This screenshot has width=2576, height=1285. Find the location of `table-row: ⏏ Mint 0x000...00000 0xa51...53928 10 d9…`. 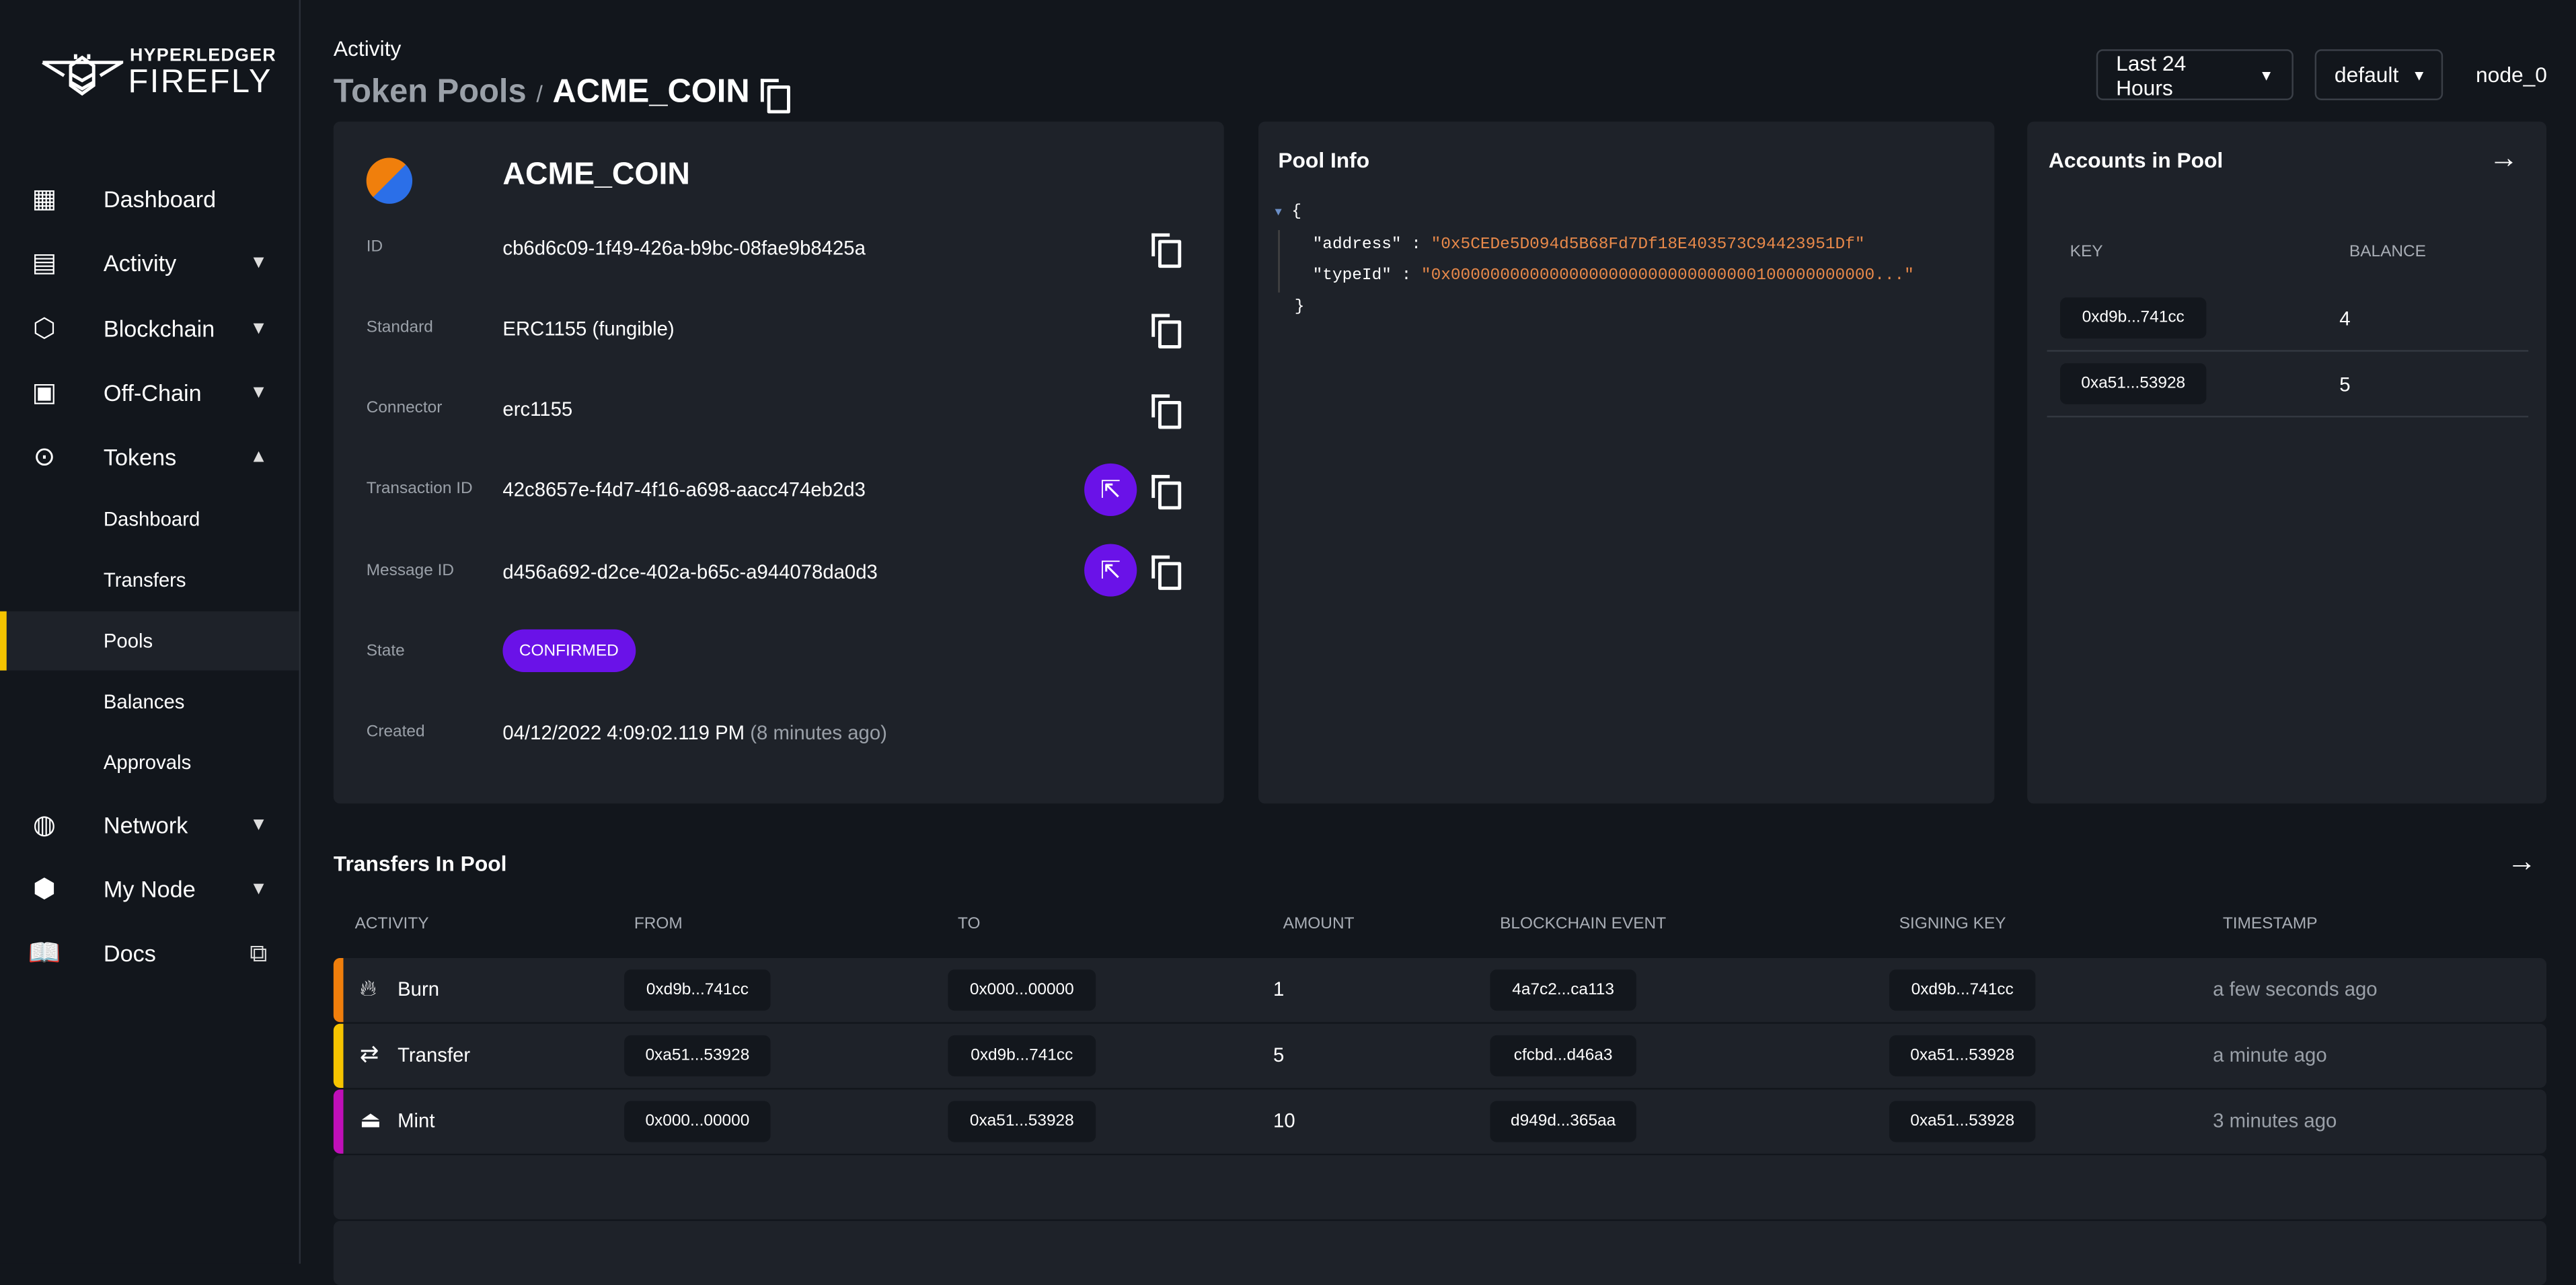

table-row: ⏏ Mint 0x000...00000 0xa51...53928 10 d9… is located at coordinates (1440, 1121).